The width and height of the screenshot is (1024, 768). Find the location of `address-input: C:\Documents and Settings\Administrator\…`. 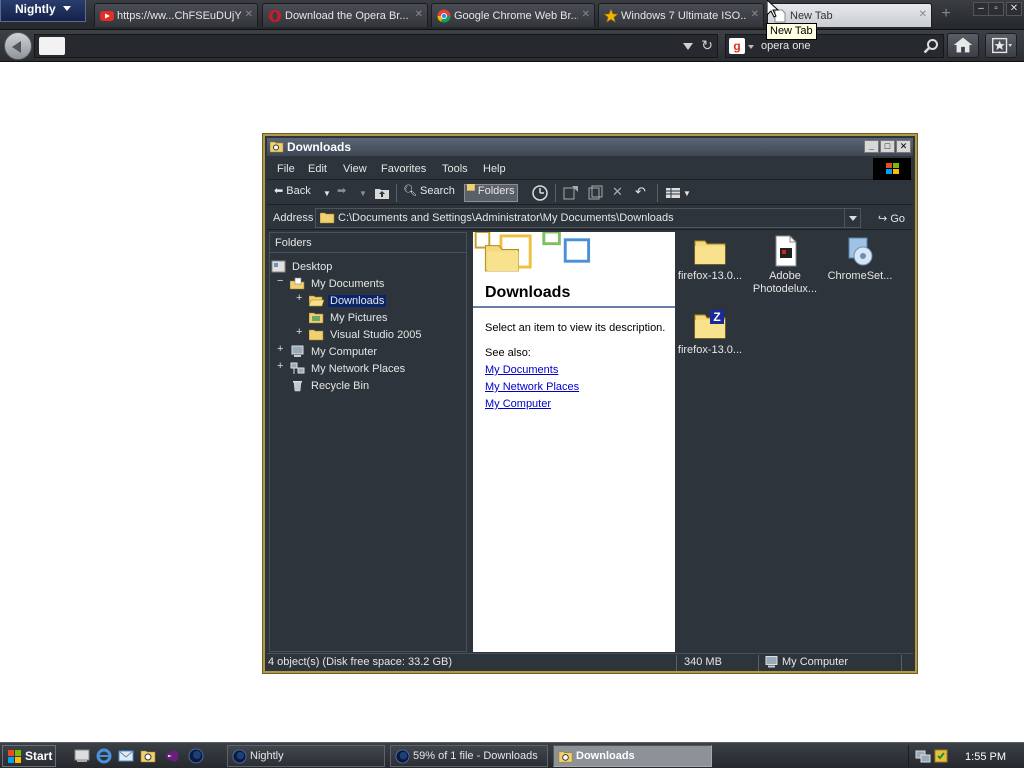

address-input: C:\Documents and Settings\Administrator\… is located at coordinates (588, 218).